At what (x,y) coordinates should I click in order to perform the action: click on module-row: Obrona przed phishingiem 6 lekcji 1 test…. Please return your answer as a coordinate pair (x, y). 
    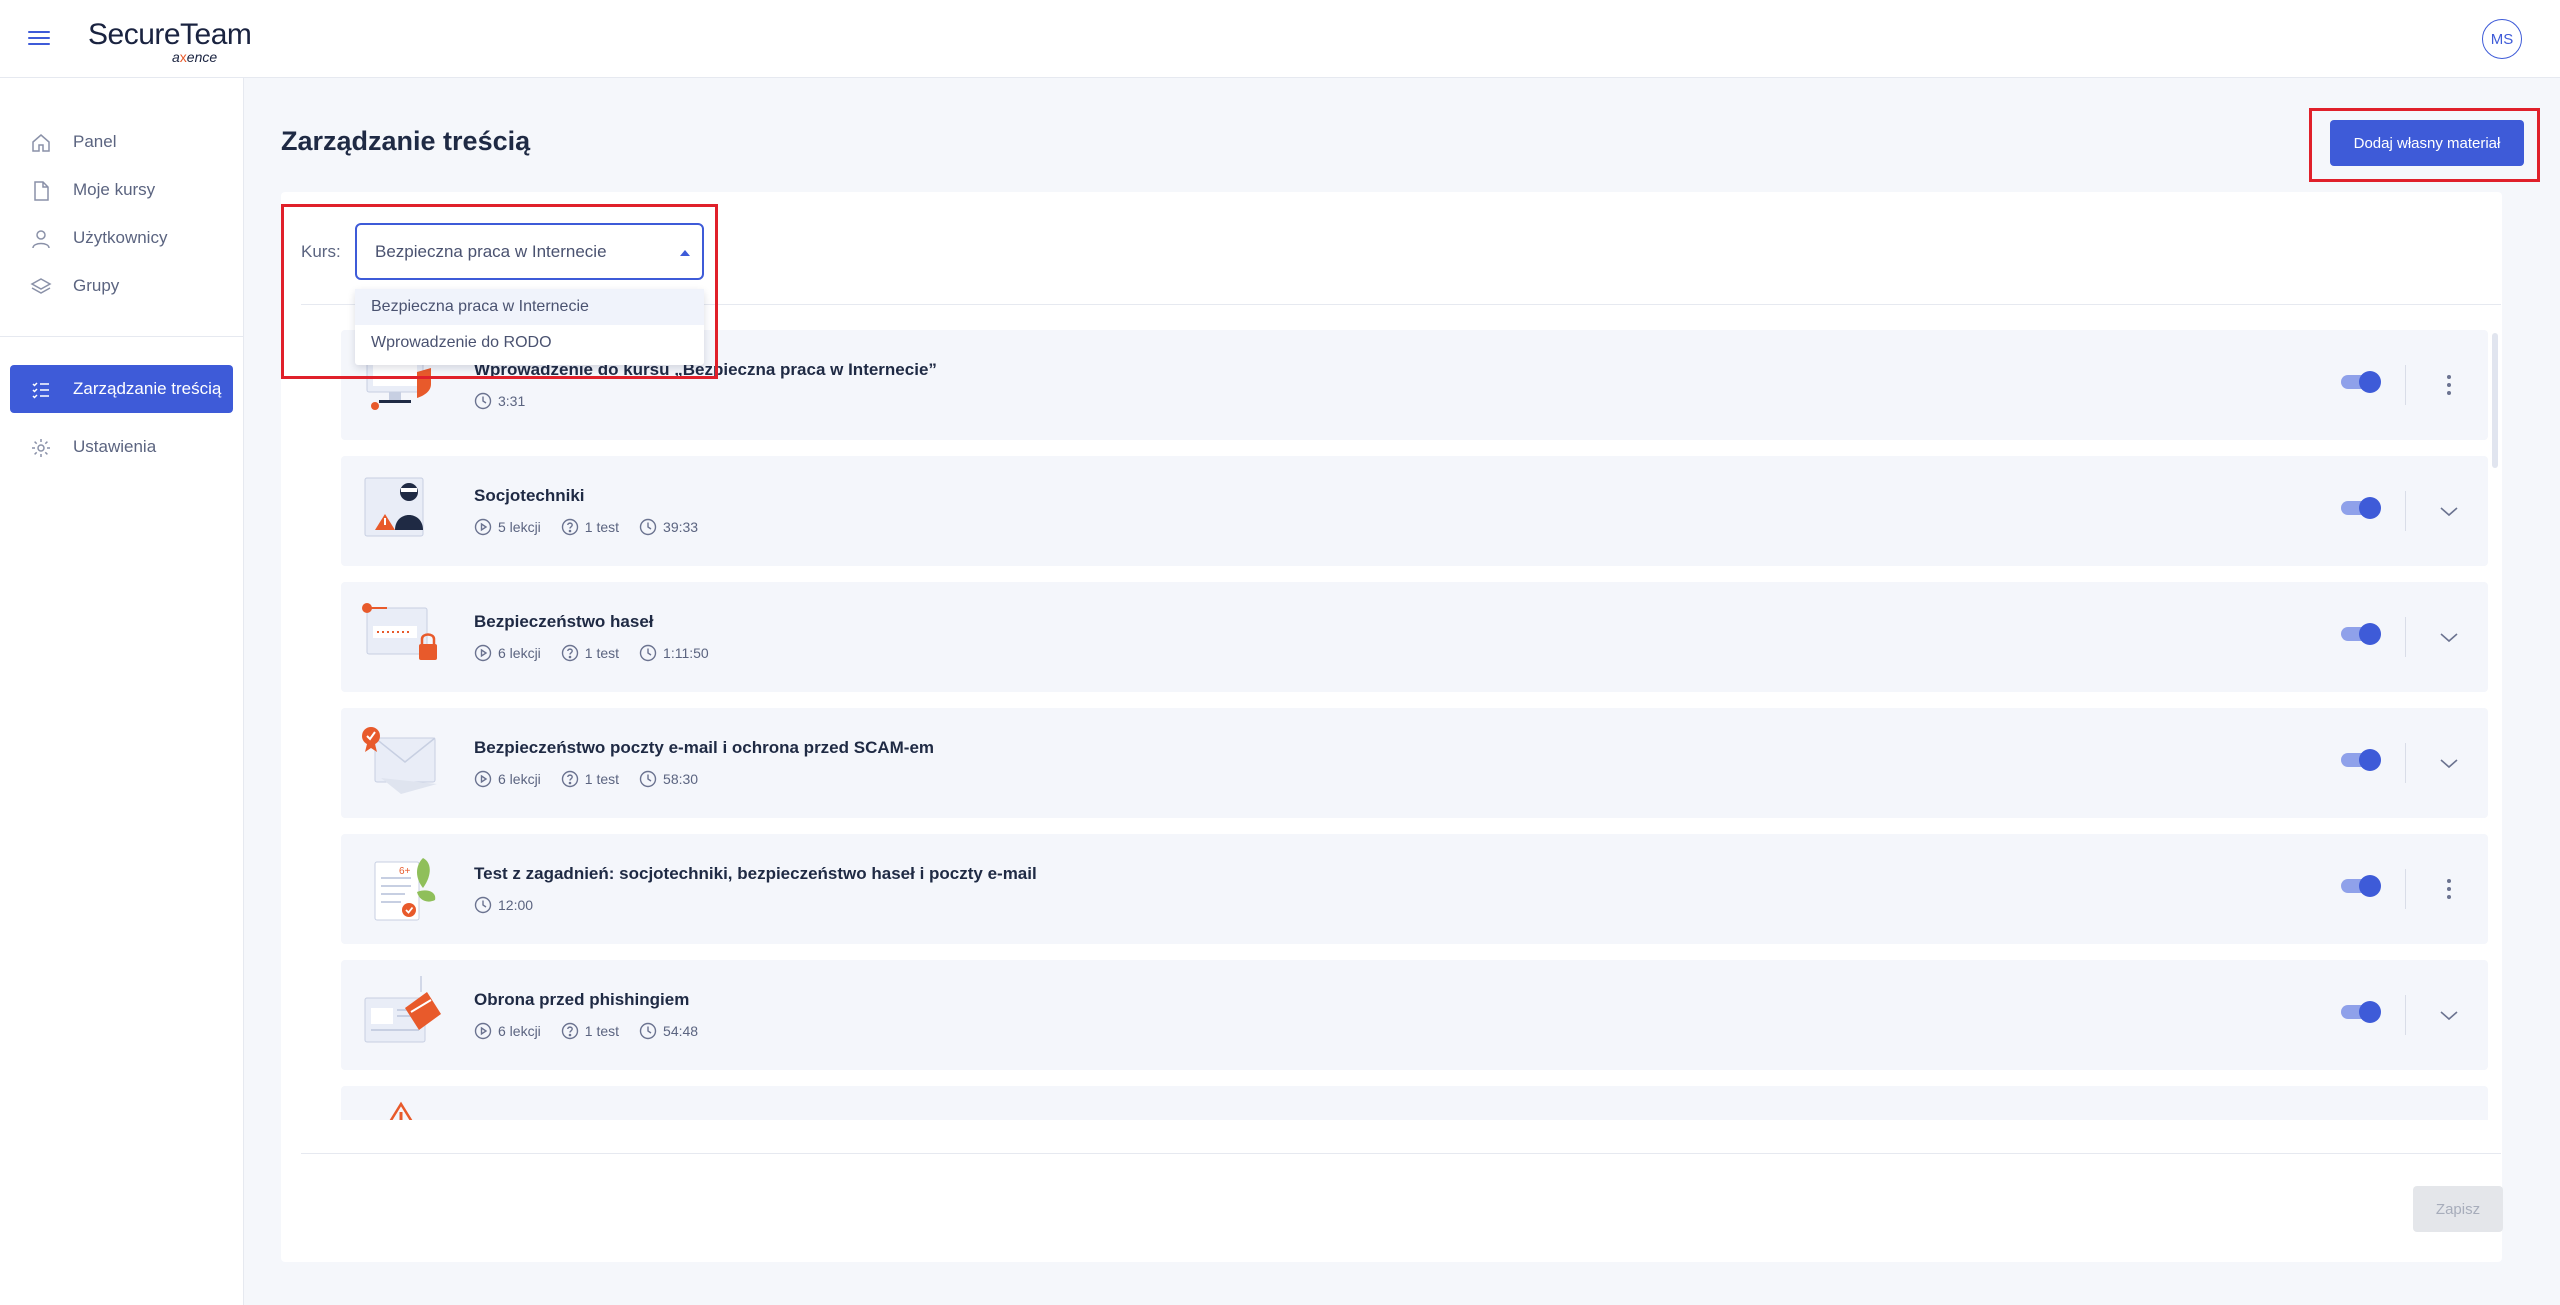
    Looking at the image, I should click on (1414, 1015).